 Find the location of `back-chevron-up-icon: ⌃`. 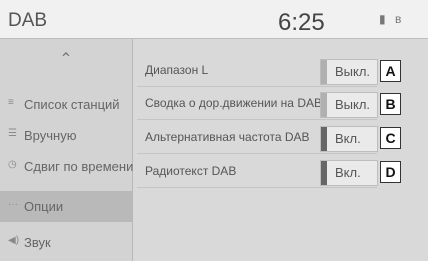

back-chevron-up-icon: ⌃ is located at coordinates (66, 64).